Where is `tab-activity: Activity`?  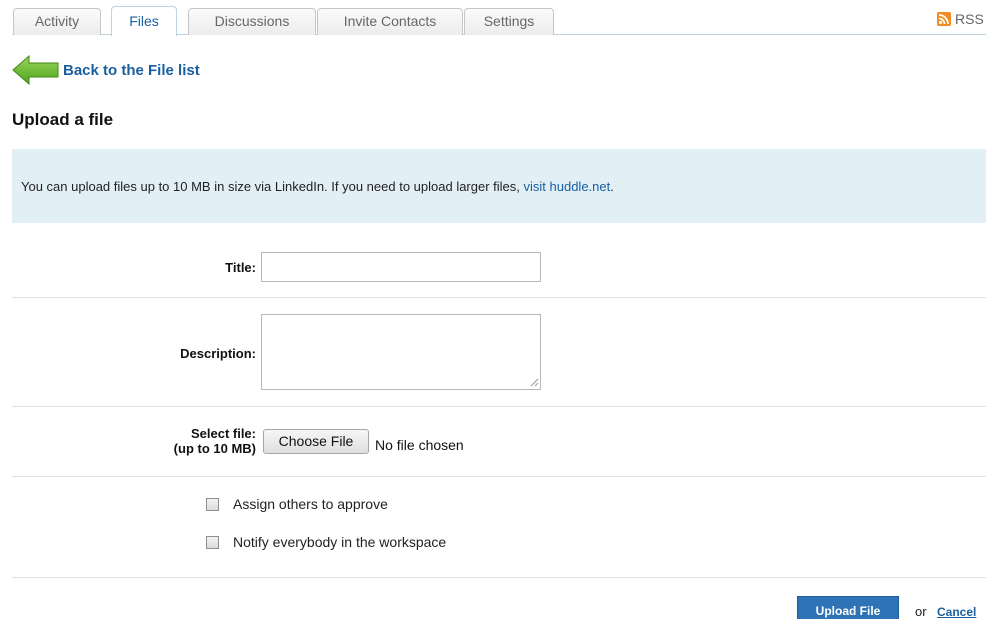 tab-activity: Activity is located at coordinates (57, 21).